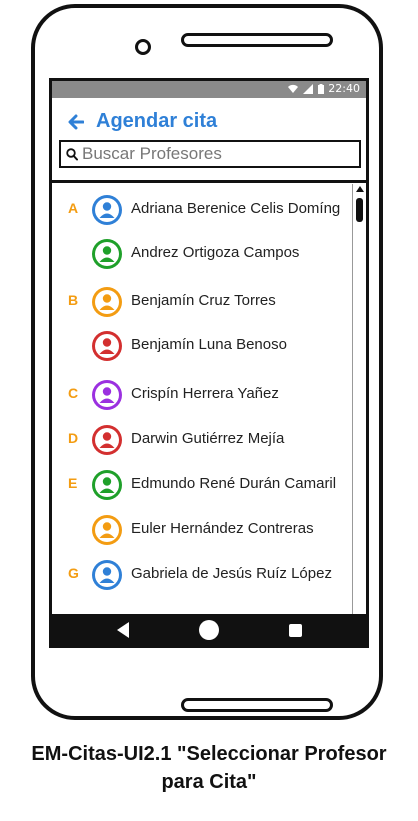  I want to click on scrollbar, so click(359, 399).